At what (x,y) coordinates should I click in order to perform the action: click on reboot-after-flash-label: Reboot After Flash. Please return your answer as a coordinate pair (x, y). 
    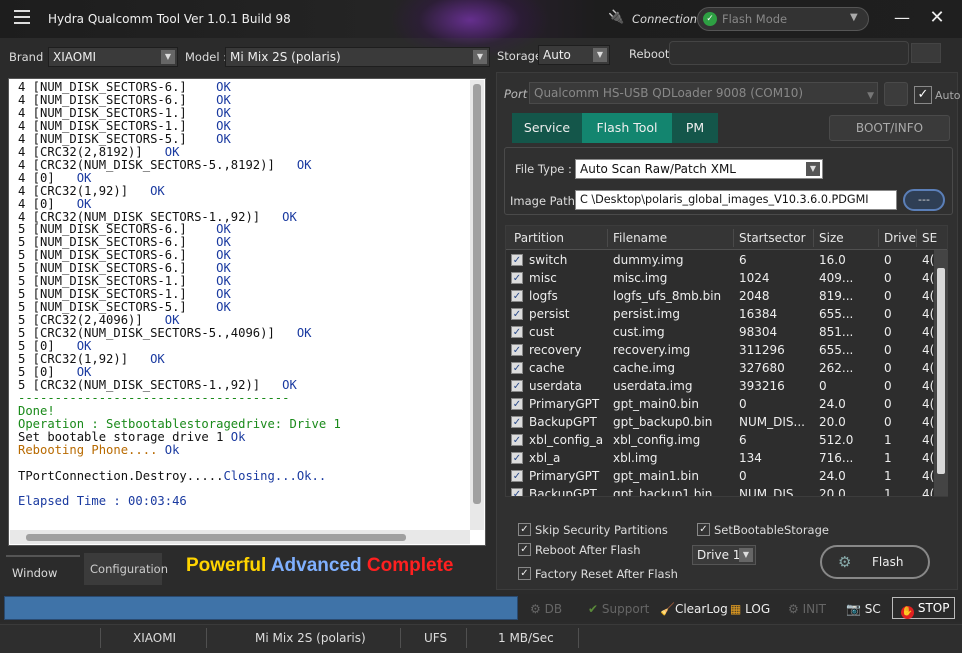
    Looking at the image, I should click on (588, 550).